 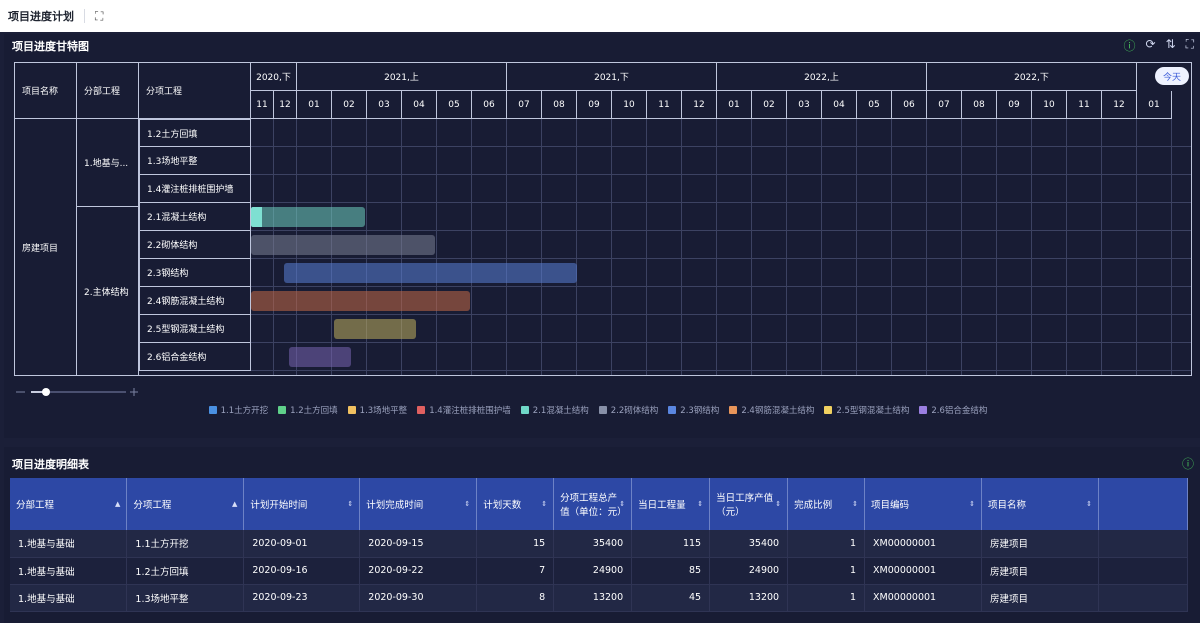 I want to click on month-header: 03, so click(x=384, y=105).